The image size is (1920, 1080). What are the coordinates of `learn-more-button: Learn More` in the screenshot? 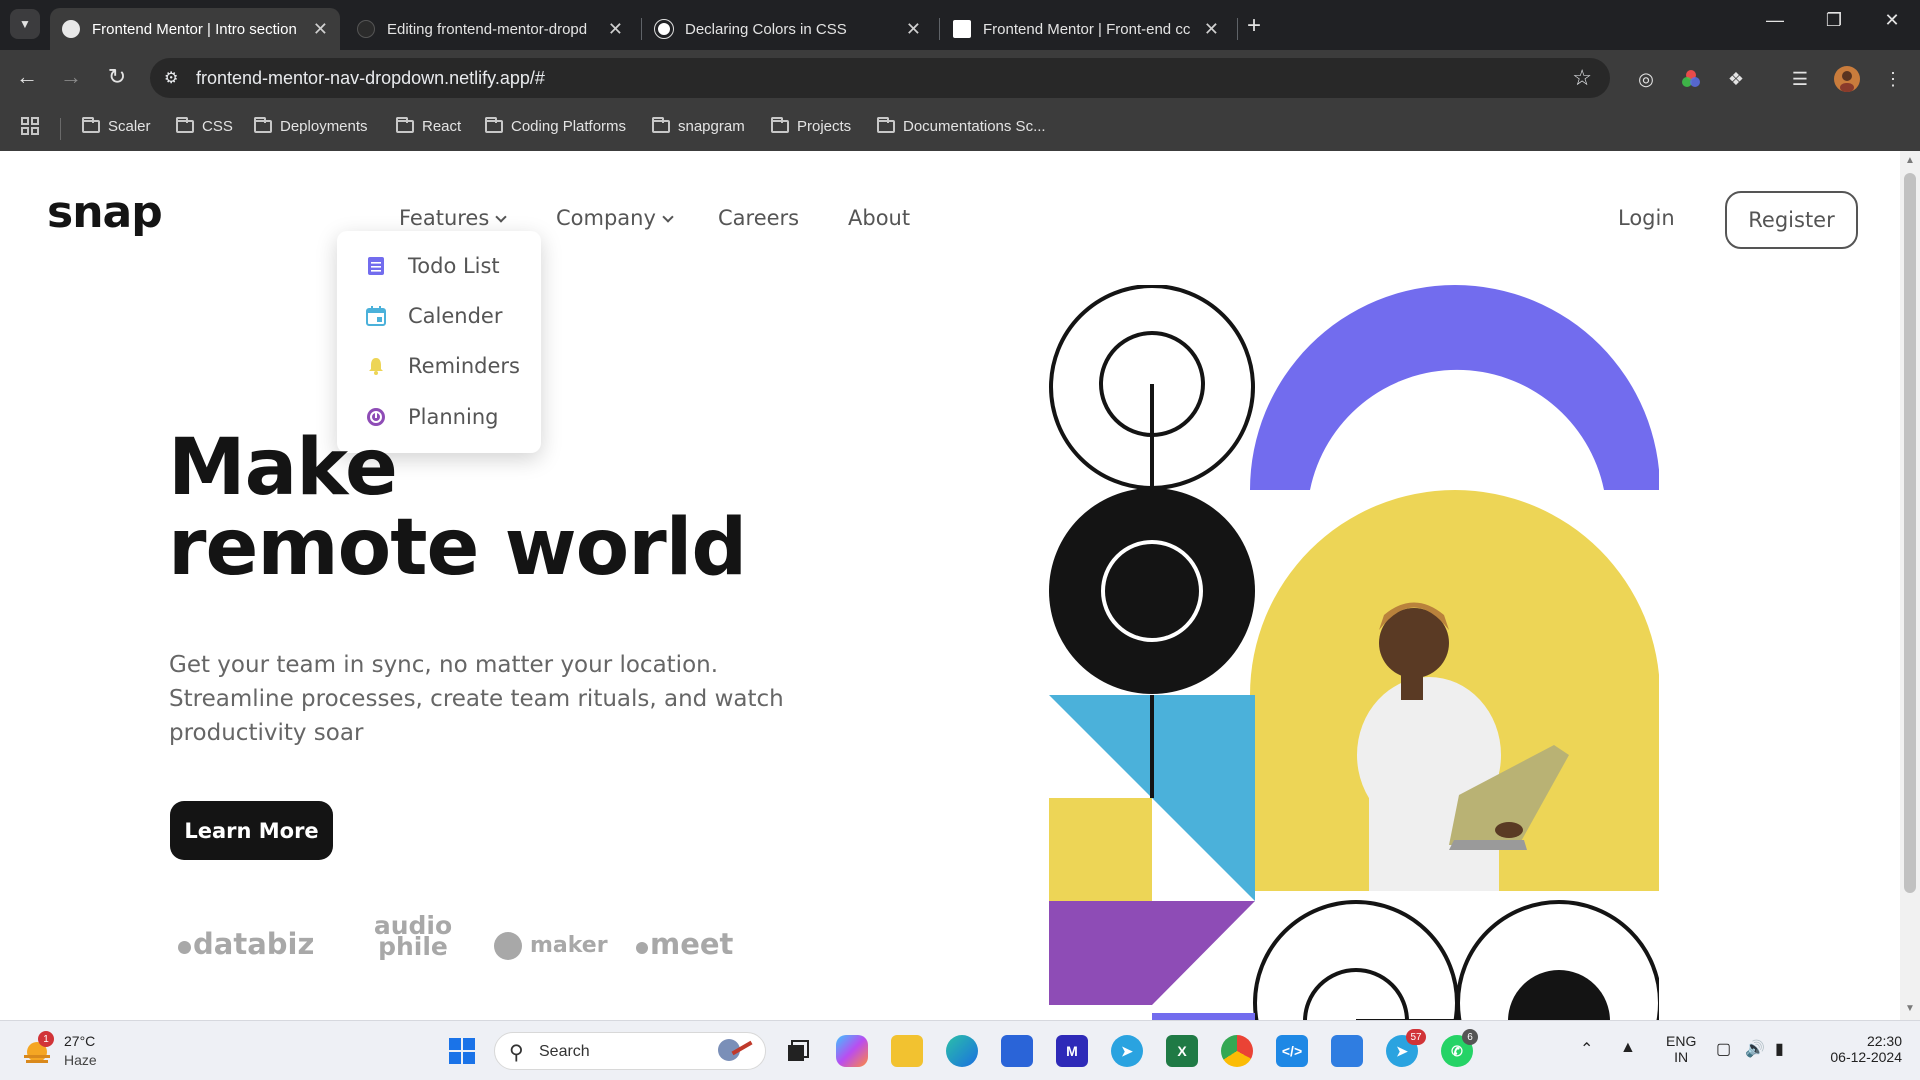 It's located at (251, 830).